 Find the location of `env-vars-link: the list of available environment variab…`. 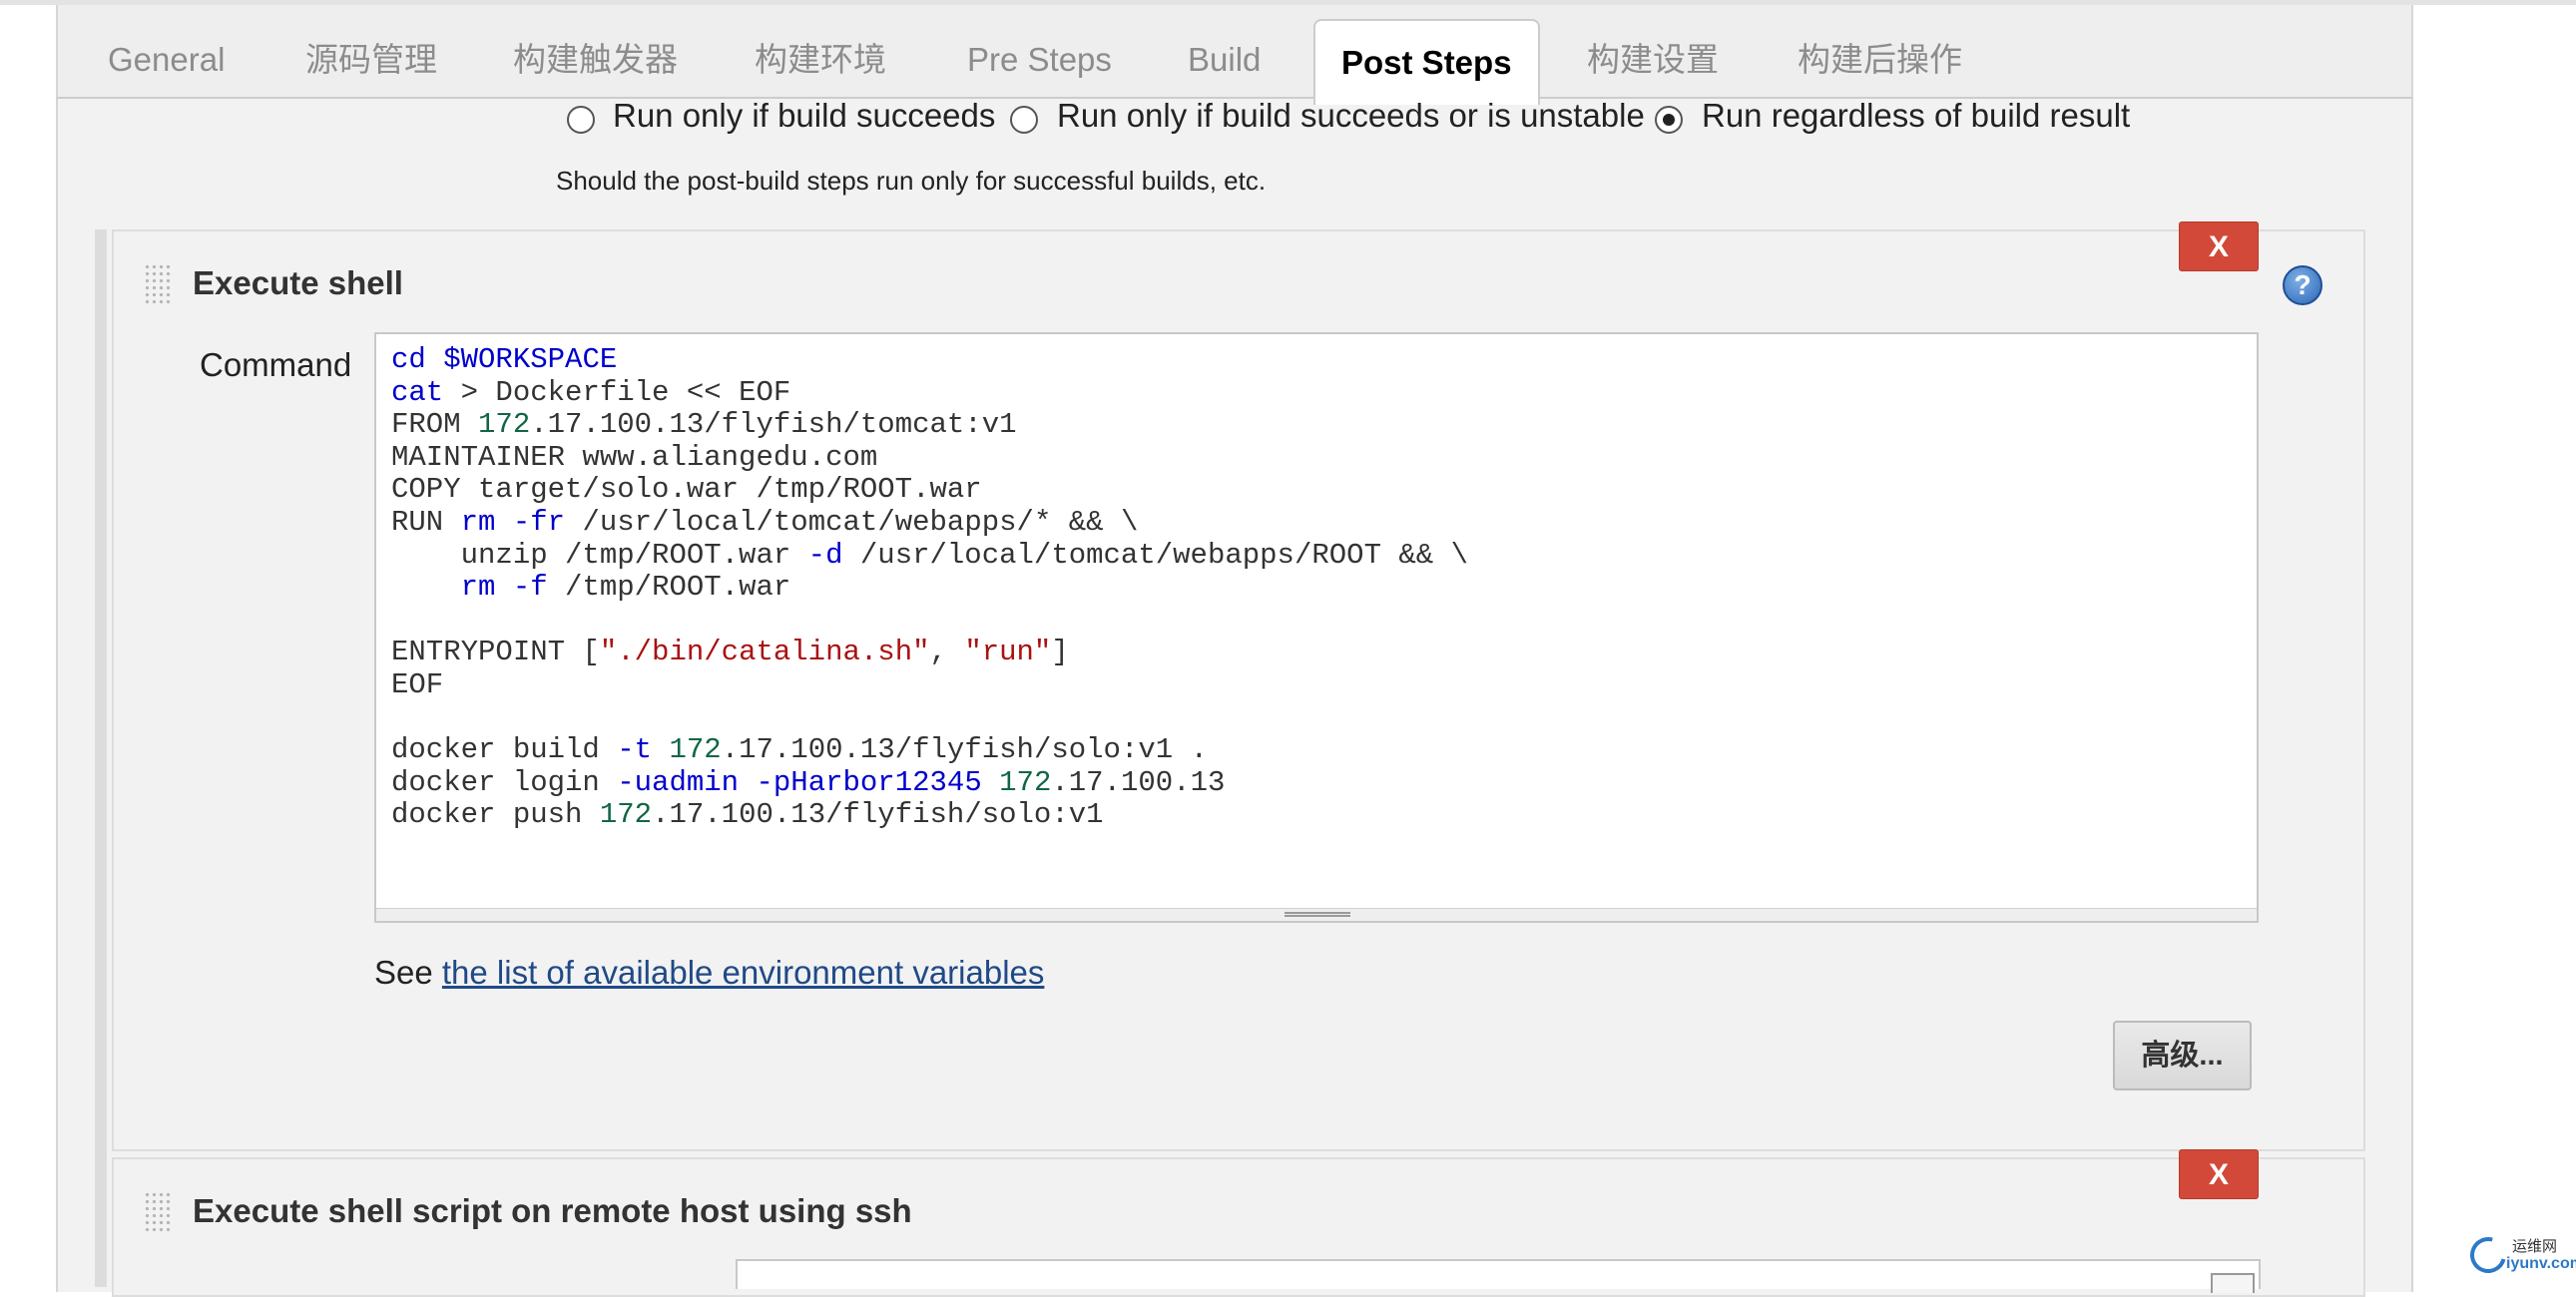

env-vars-link: the list of available environment variab… is located at coordinates (743, 972).